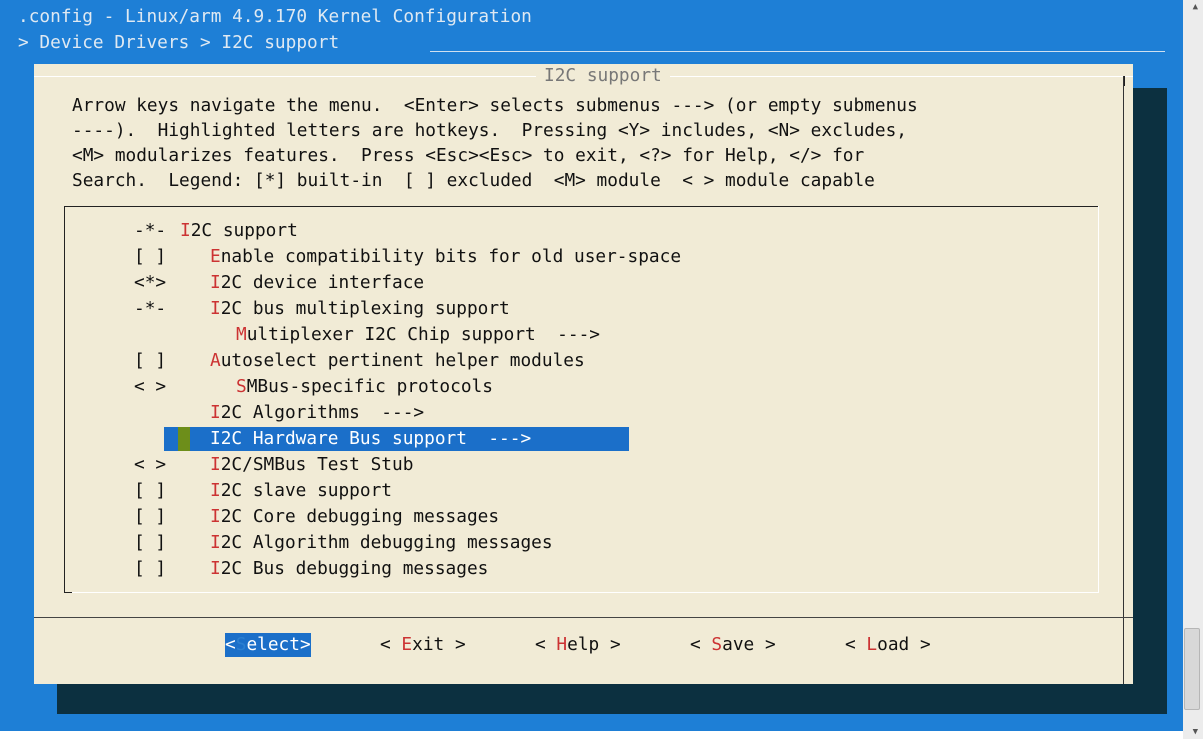  What do you see at coordinates (581, 309) in the screenshot?
I see `menu-item: -*- I2C bus multiplexing support` at bounding box center [581, 309].